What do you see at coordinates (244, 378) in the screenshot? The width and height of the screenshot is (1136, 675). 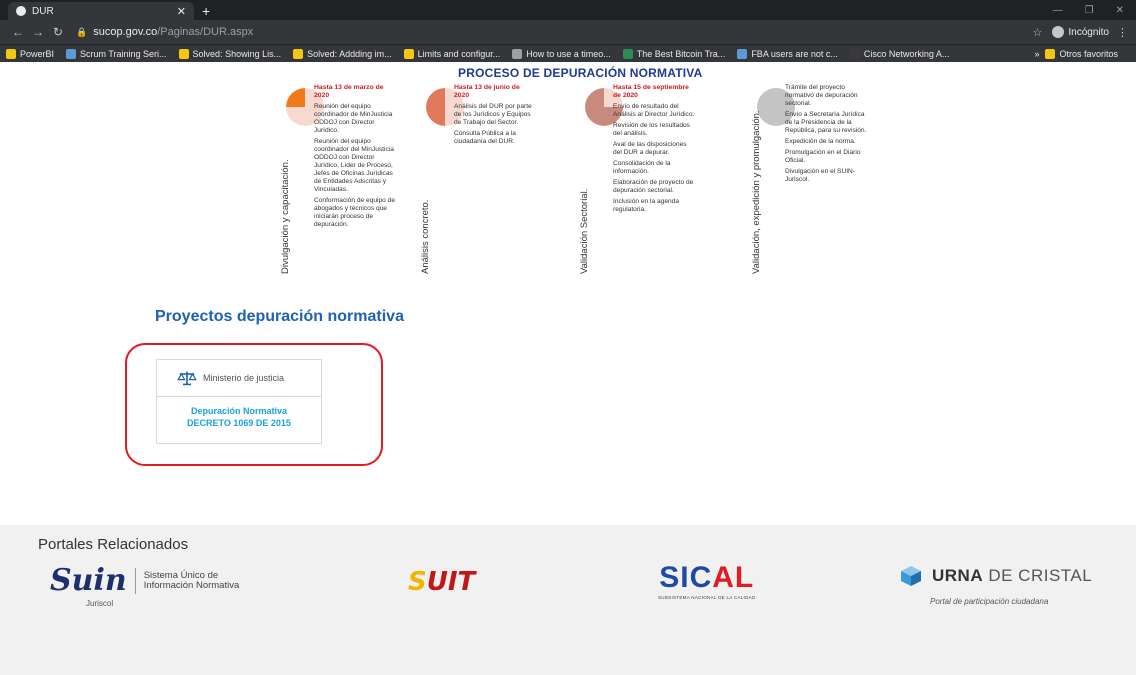 I see `ministry-name: Ministerio de justicia` at bounding box center [244, 378].